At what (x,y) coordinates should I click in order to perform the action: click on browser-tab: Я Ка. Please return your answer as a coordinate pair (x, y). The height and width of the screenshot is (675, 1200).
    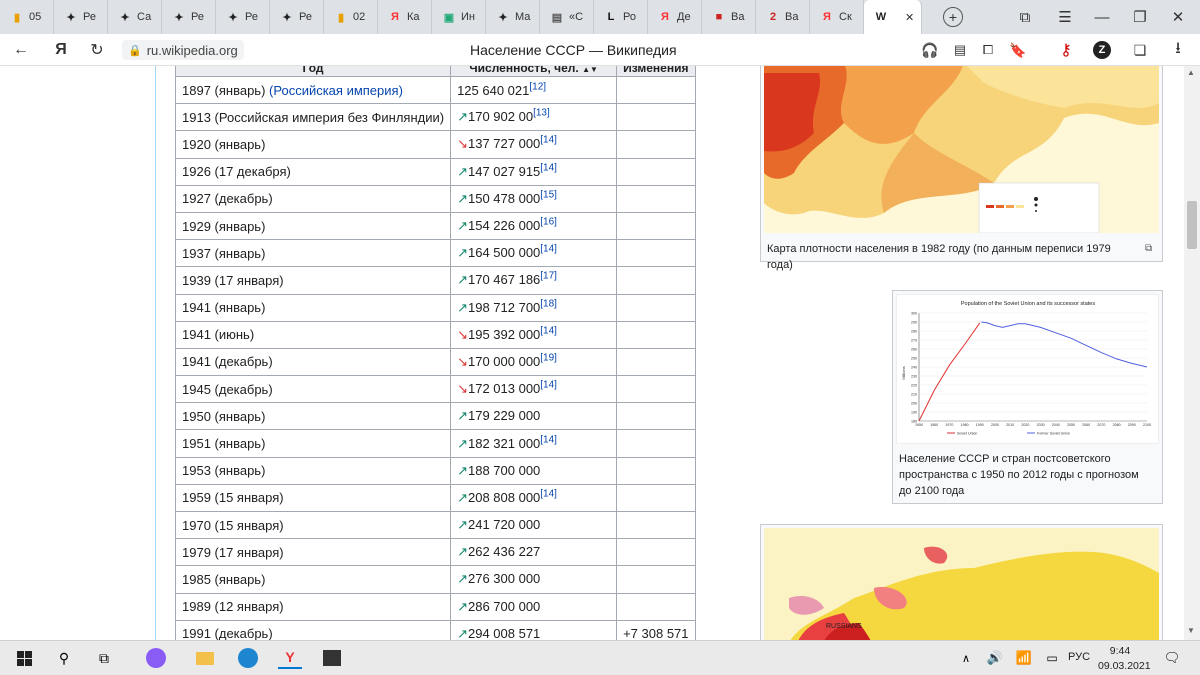
    Looking at the image, I should click on (405, 17).